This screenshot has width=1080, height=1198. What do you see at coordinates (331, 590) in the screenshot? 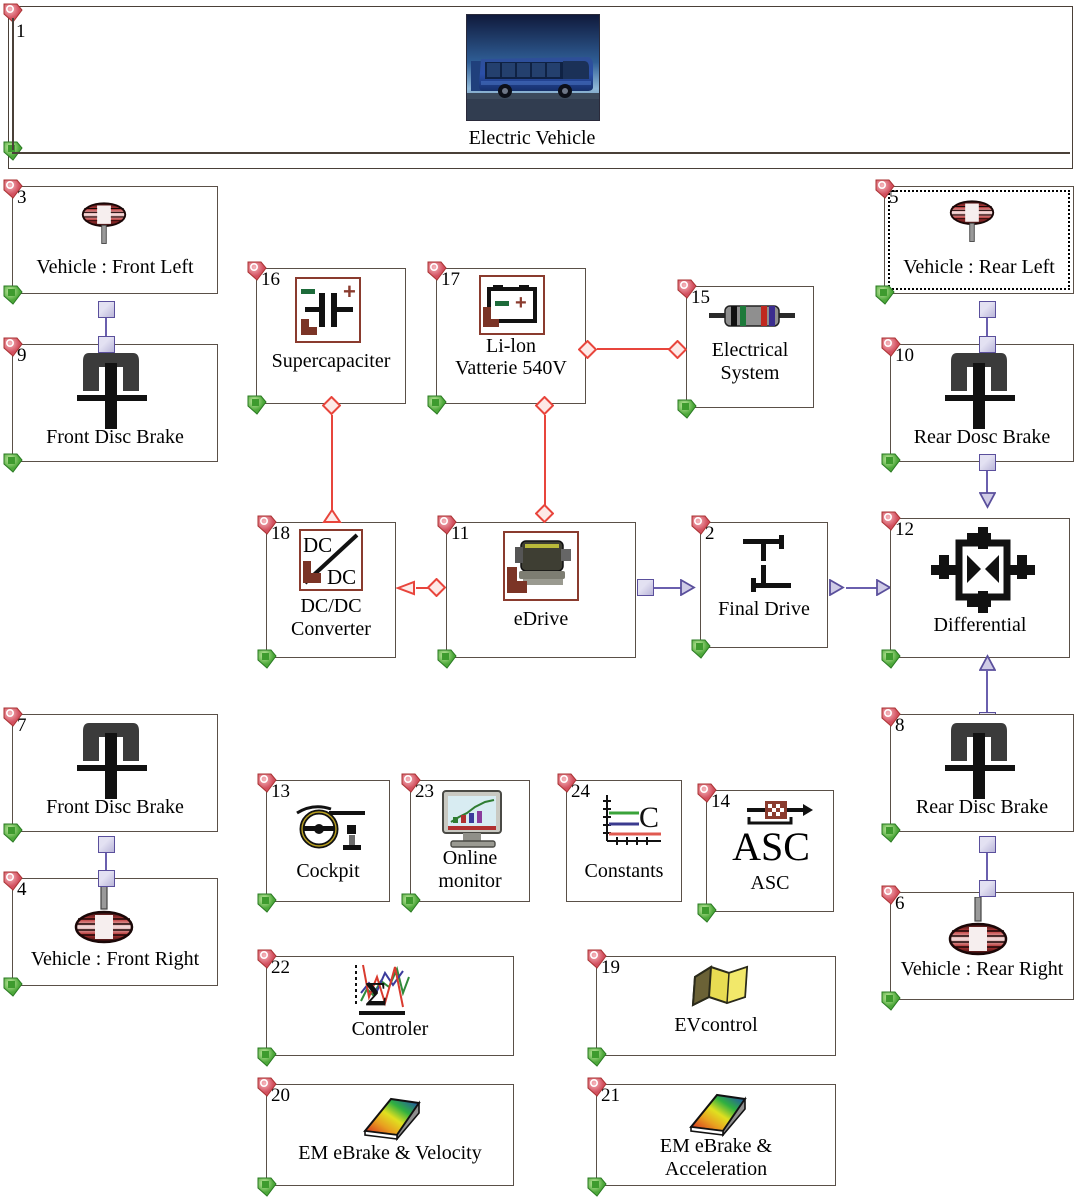
I see `block-dcdc-converter: 18 DC DC DC/DC Converter` at bounding box center [331, 590].